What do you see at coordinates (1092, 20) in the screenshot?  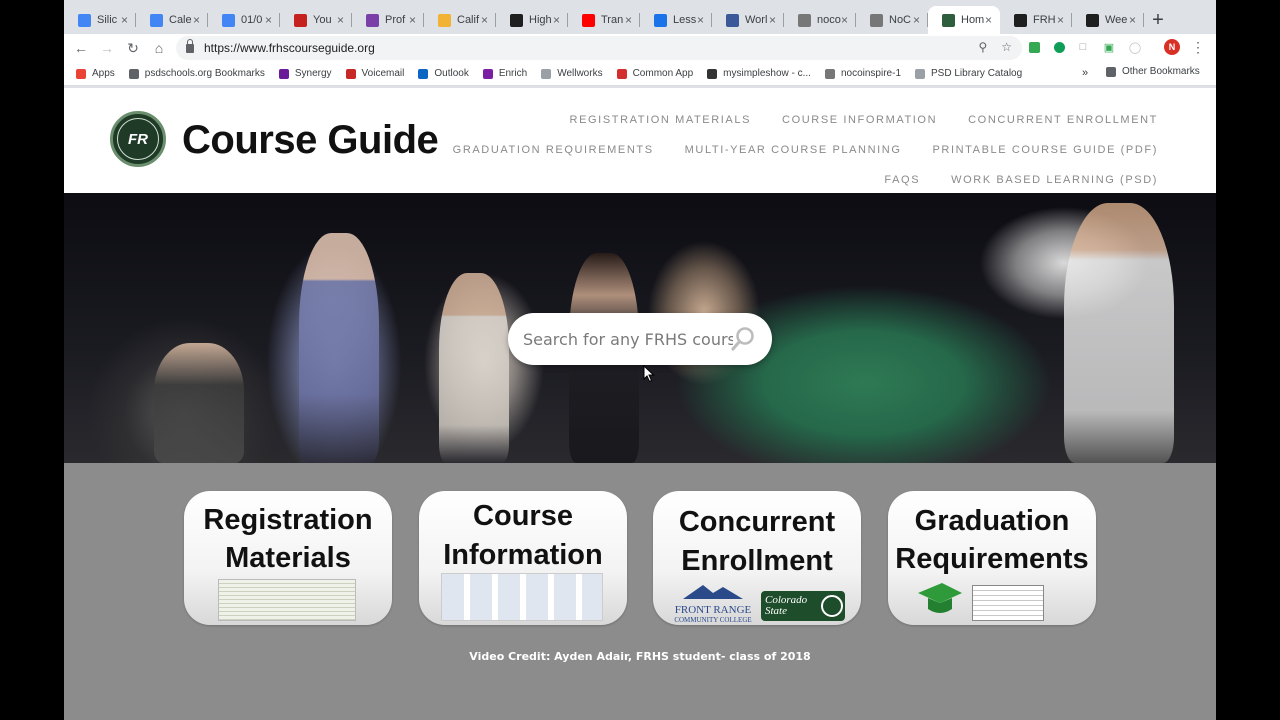 I see `w-icon` at bounding box center [1092, 20].